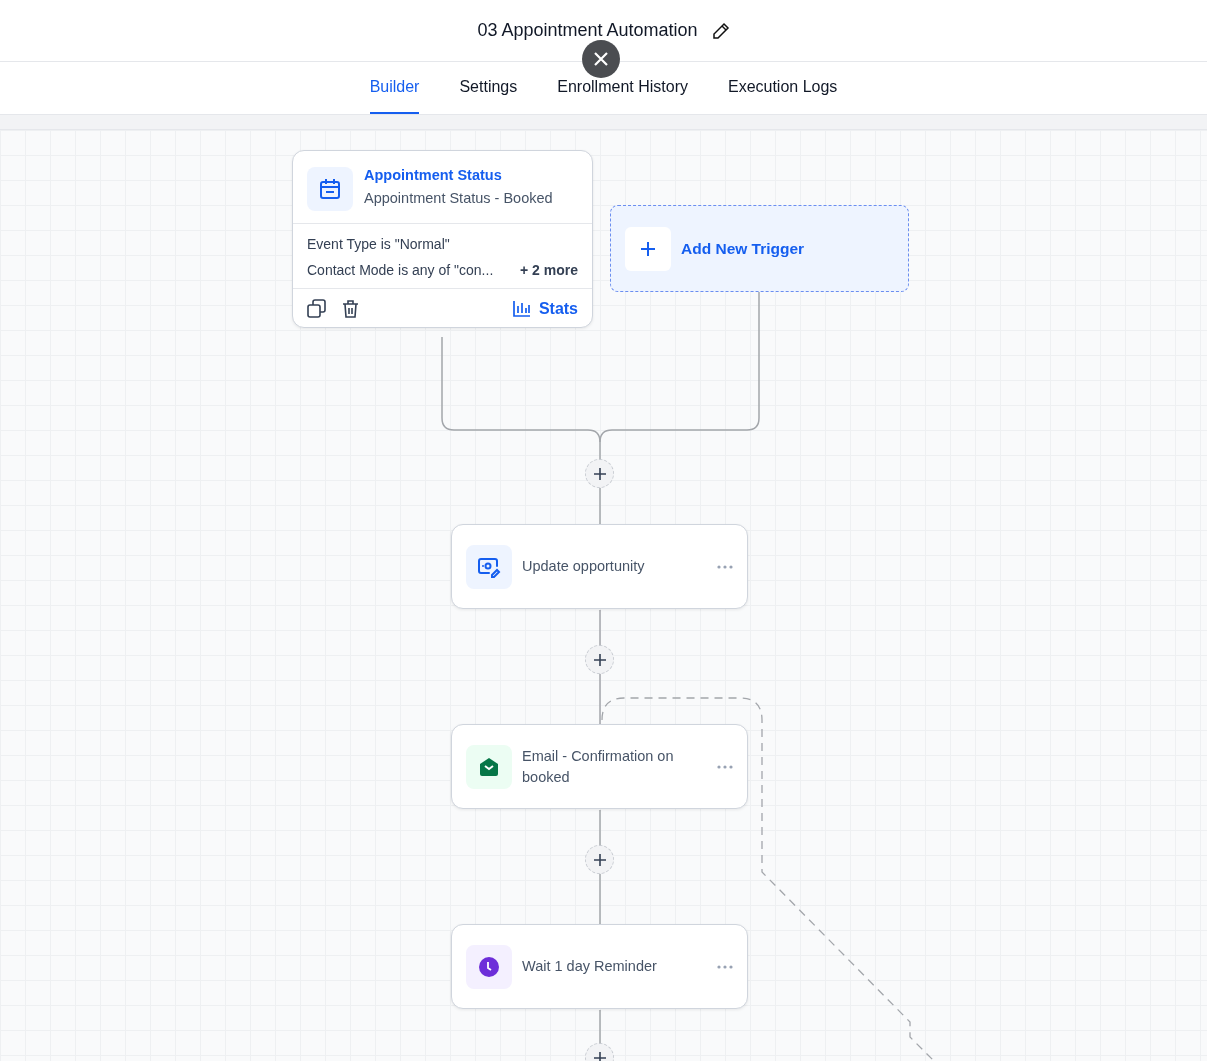 This screenshot has height=1061, width=1207. I want to click on trigger-subtitle: Appointment Status - Booked, so click(458, 198).